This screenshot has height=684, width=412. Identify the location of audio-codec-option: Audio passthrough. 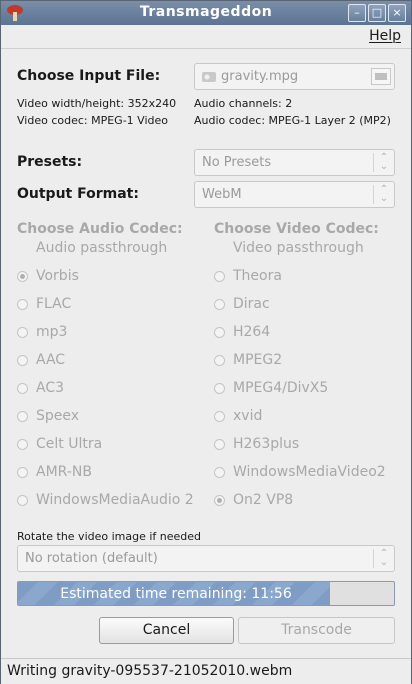
(92, 248).